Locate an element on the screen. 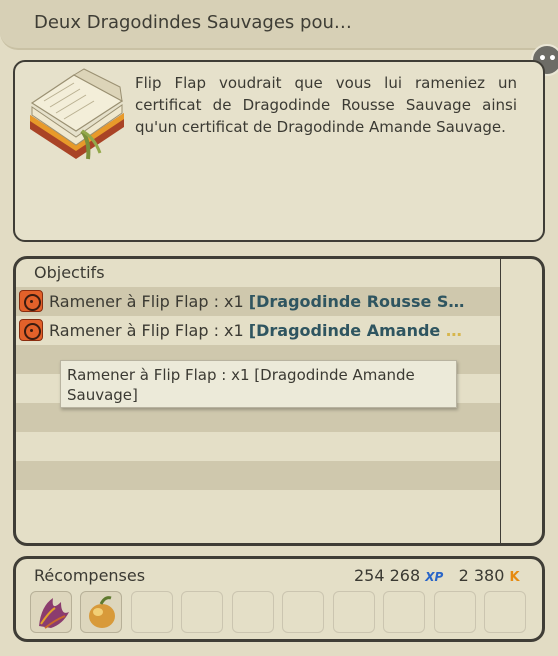  xp-icon: XP is located at coordinates (434, 577).